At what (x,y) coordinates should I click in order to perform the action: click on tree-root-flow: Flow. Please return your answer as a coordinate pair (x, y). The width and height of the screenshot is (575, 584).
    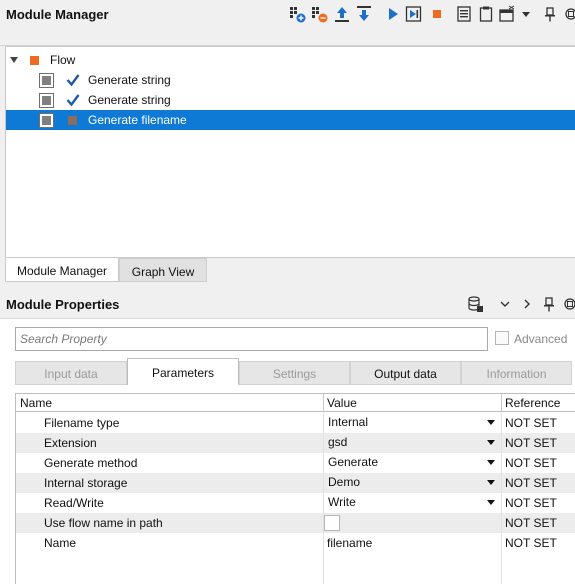
    Looking at the image, I should click on (290, 60).